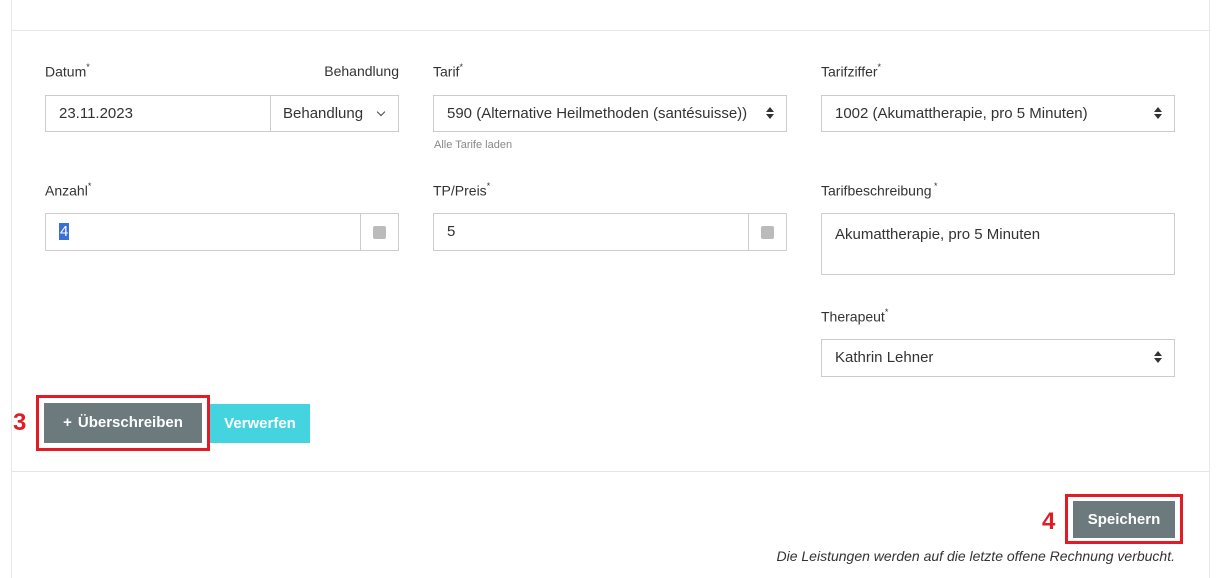 The image size is (1227, 578). I want to click on anzahl-addon, so click(379, 232).